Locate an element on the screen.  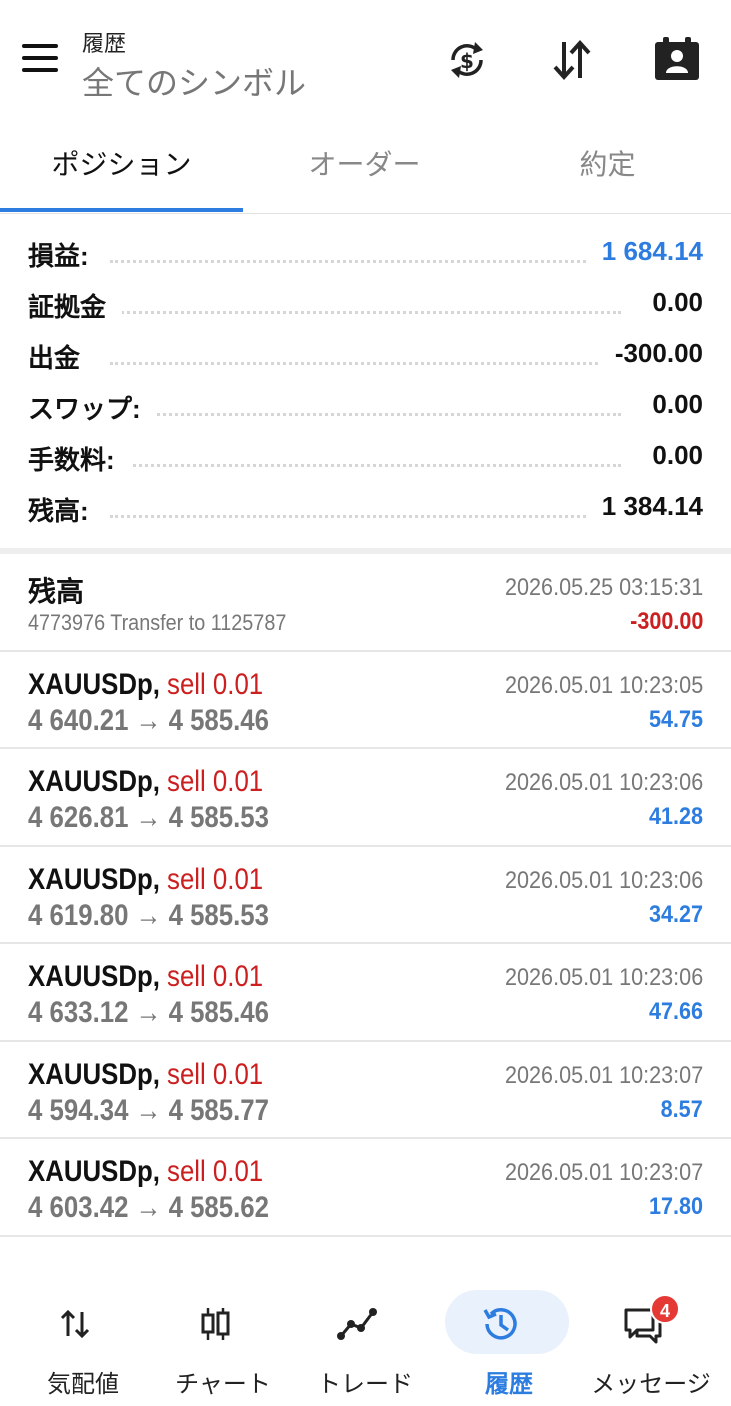
summary-row-commission: 手数料: 0.00 is located at coordinates (365, 459).